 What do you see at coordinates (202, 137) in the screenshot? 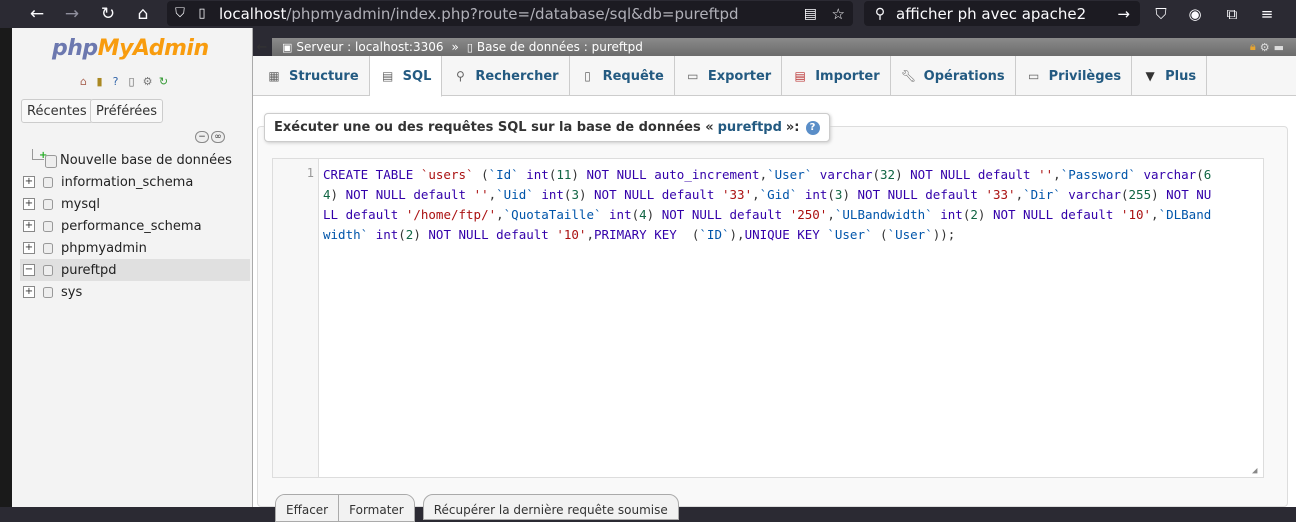
I see `collapse-all-icon: −` at bounding box center [202, 137].